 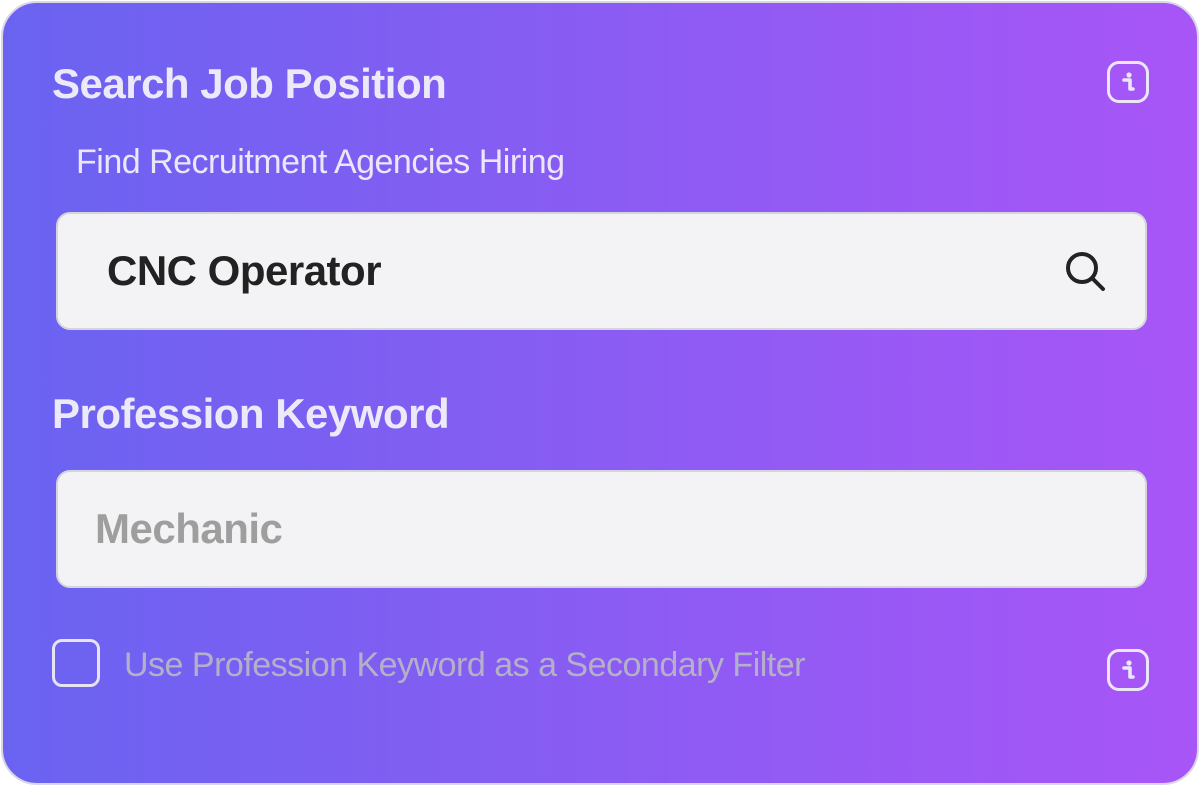 I want to click on title-info-button, so click(x=1128, y=82).